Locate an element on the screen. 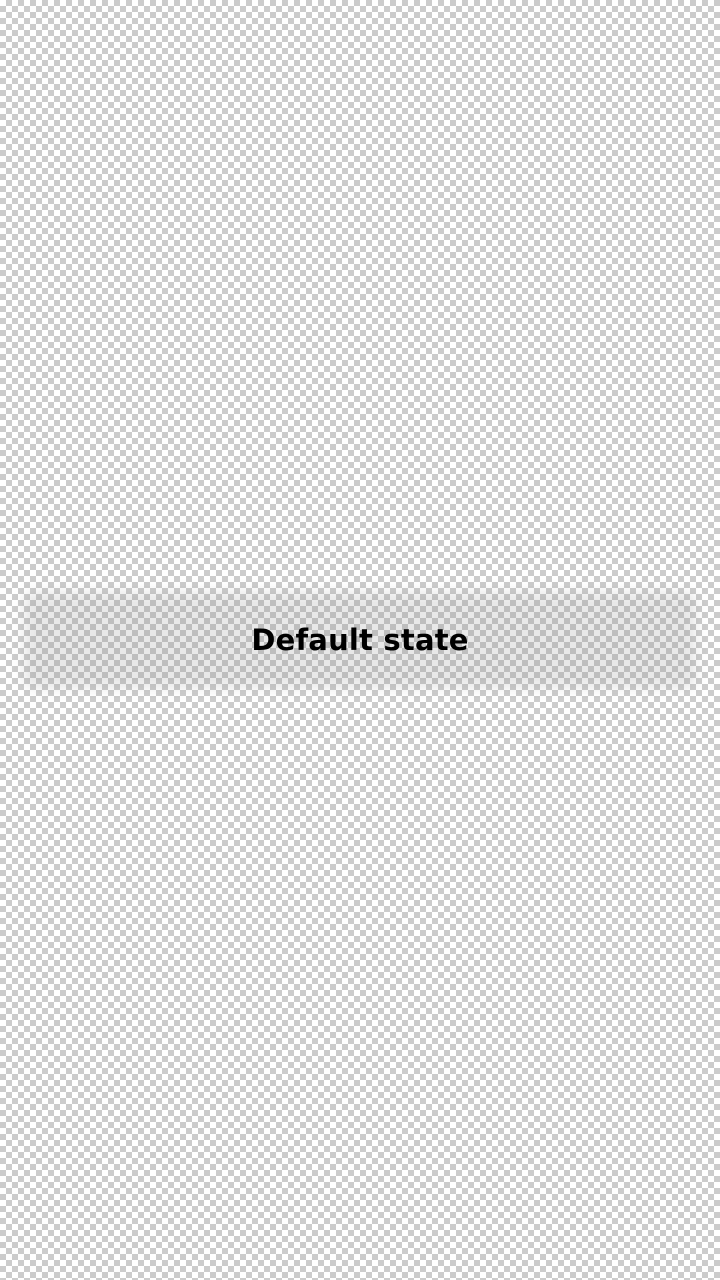 This screenshot has width=720, height=1280. state-label: Default state is located at coordinates (360, 639).